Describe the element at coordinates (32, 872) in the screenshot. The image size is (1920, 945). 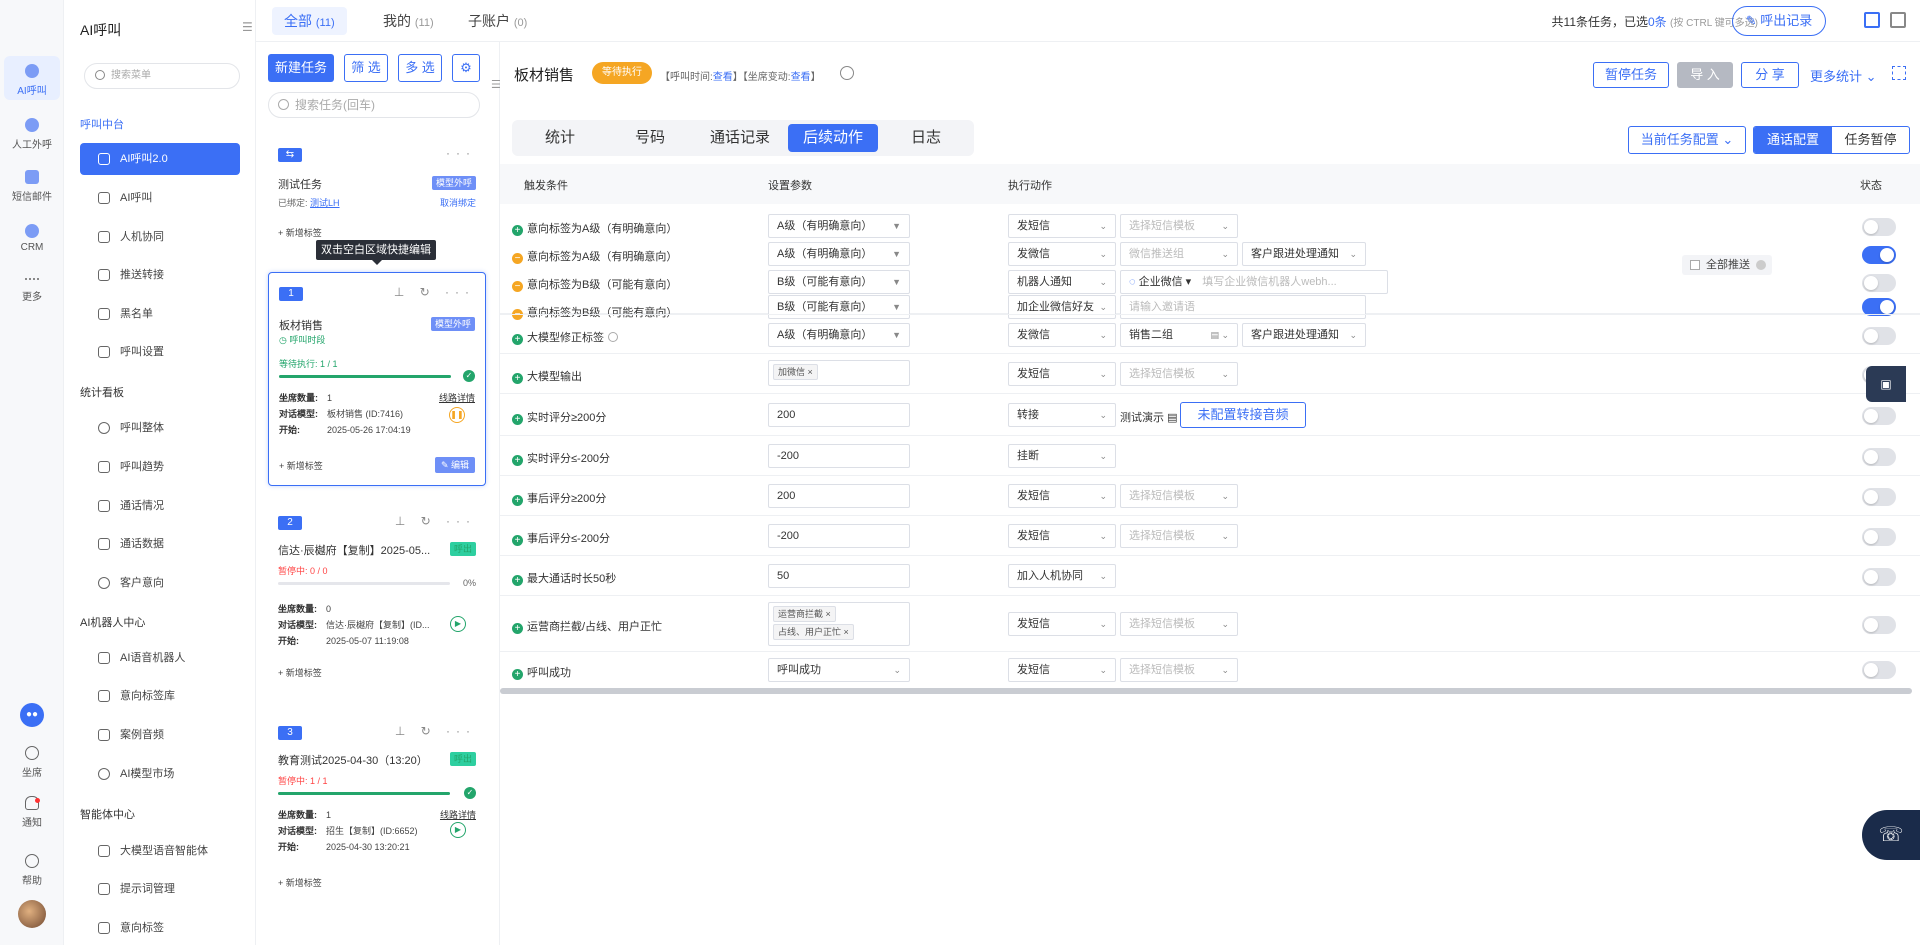
I see `rail-item-help: 帮助` at that location.